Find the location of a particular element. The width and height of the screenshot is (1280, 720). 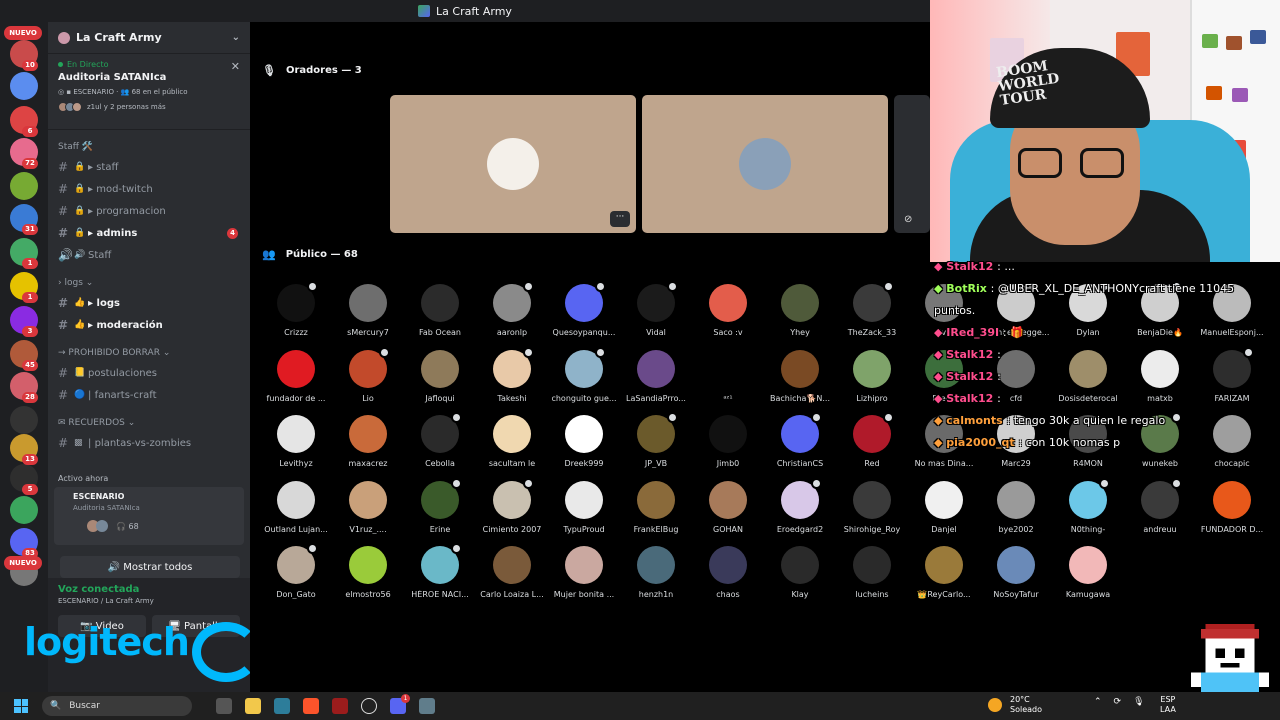

audience-member: chaos is located at coordinates (728, 572).